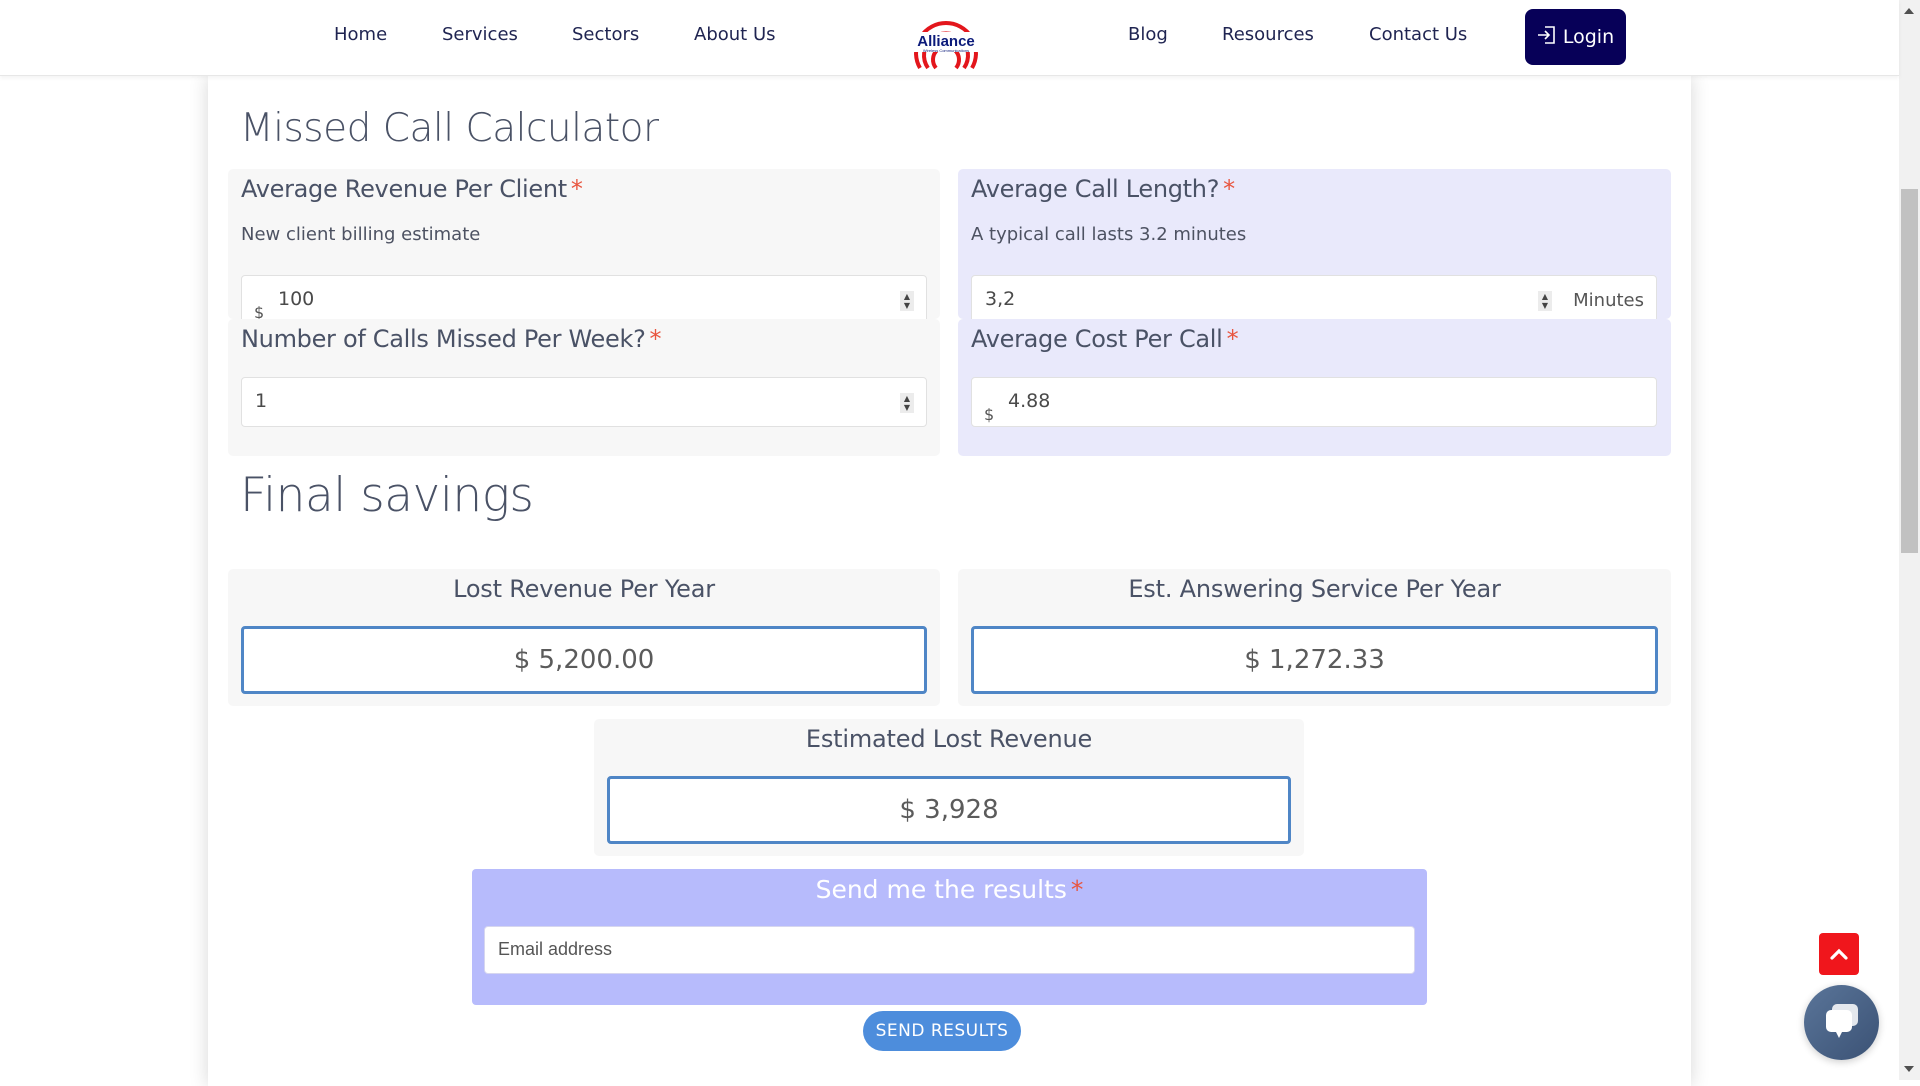 The image size is (1920, 1086). What do you see at coordinates (480, 34) in the screenshot?
I see `nav-services: Services` at bounding box center [480, 34].